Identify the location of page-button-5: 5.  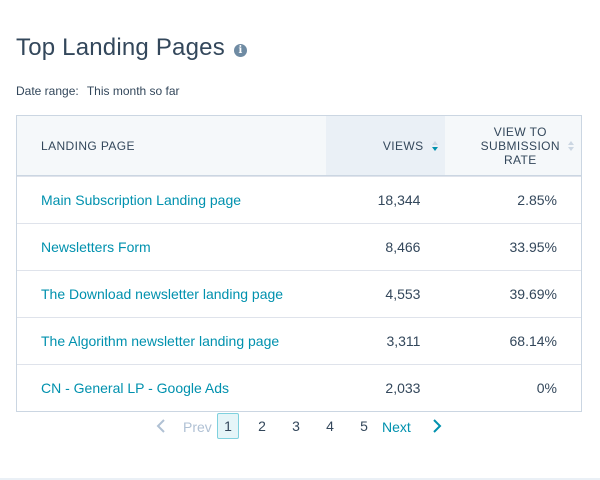
(364, 426).